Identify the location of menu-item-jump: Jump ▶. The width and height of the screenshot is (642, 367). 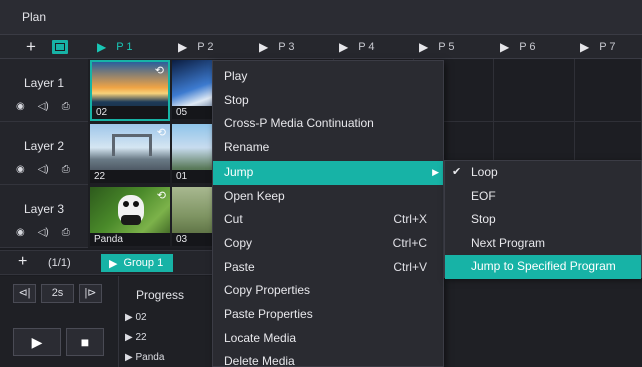
(328, 173).